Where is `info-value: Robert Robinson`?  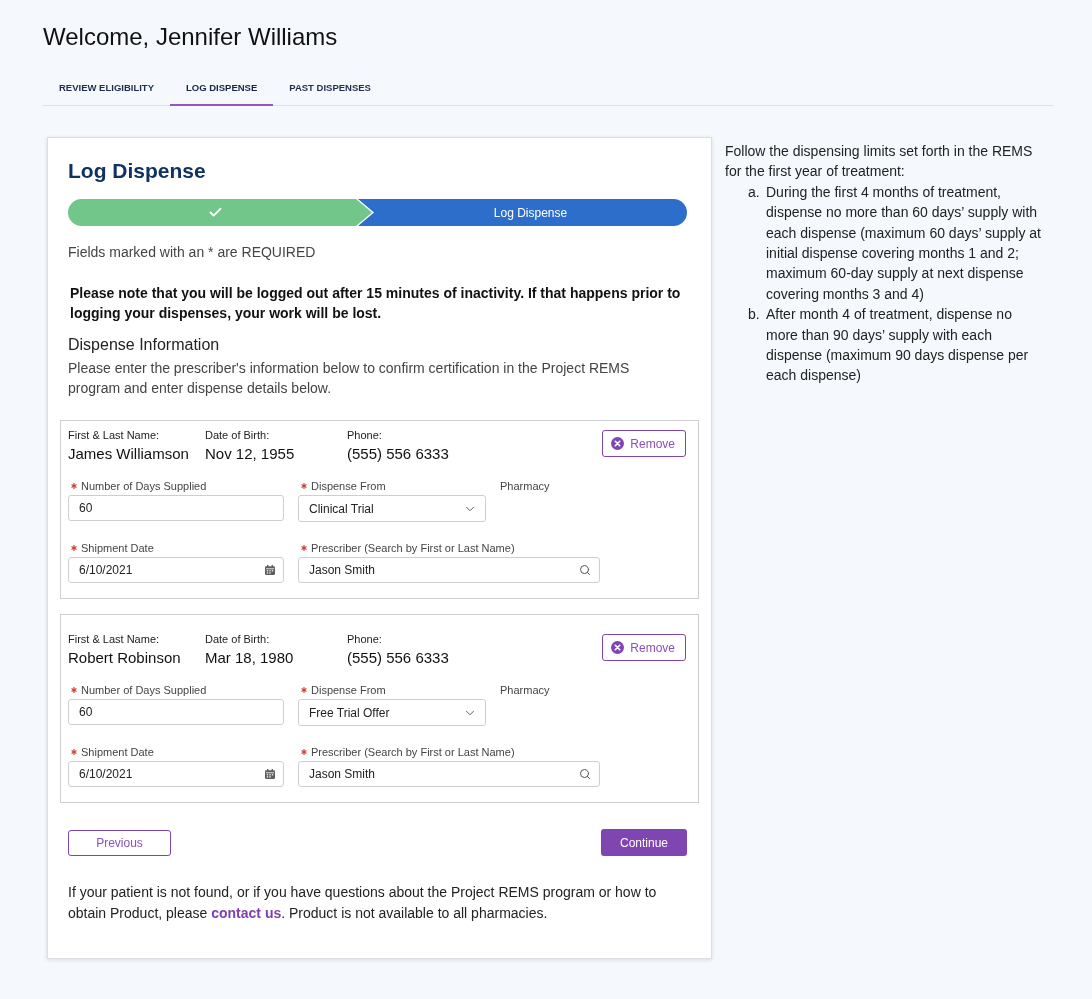
info-value: Robert Robinson is located at coordinates (124, 658).